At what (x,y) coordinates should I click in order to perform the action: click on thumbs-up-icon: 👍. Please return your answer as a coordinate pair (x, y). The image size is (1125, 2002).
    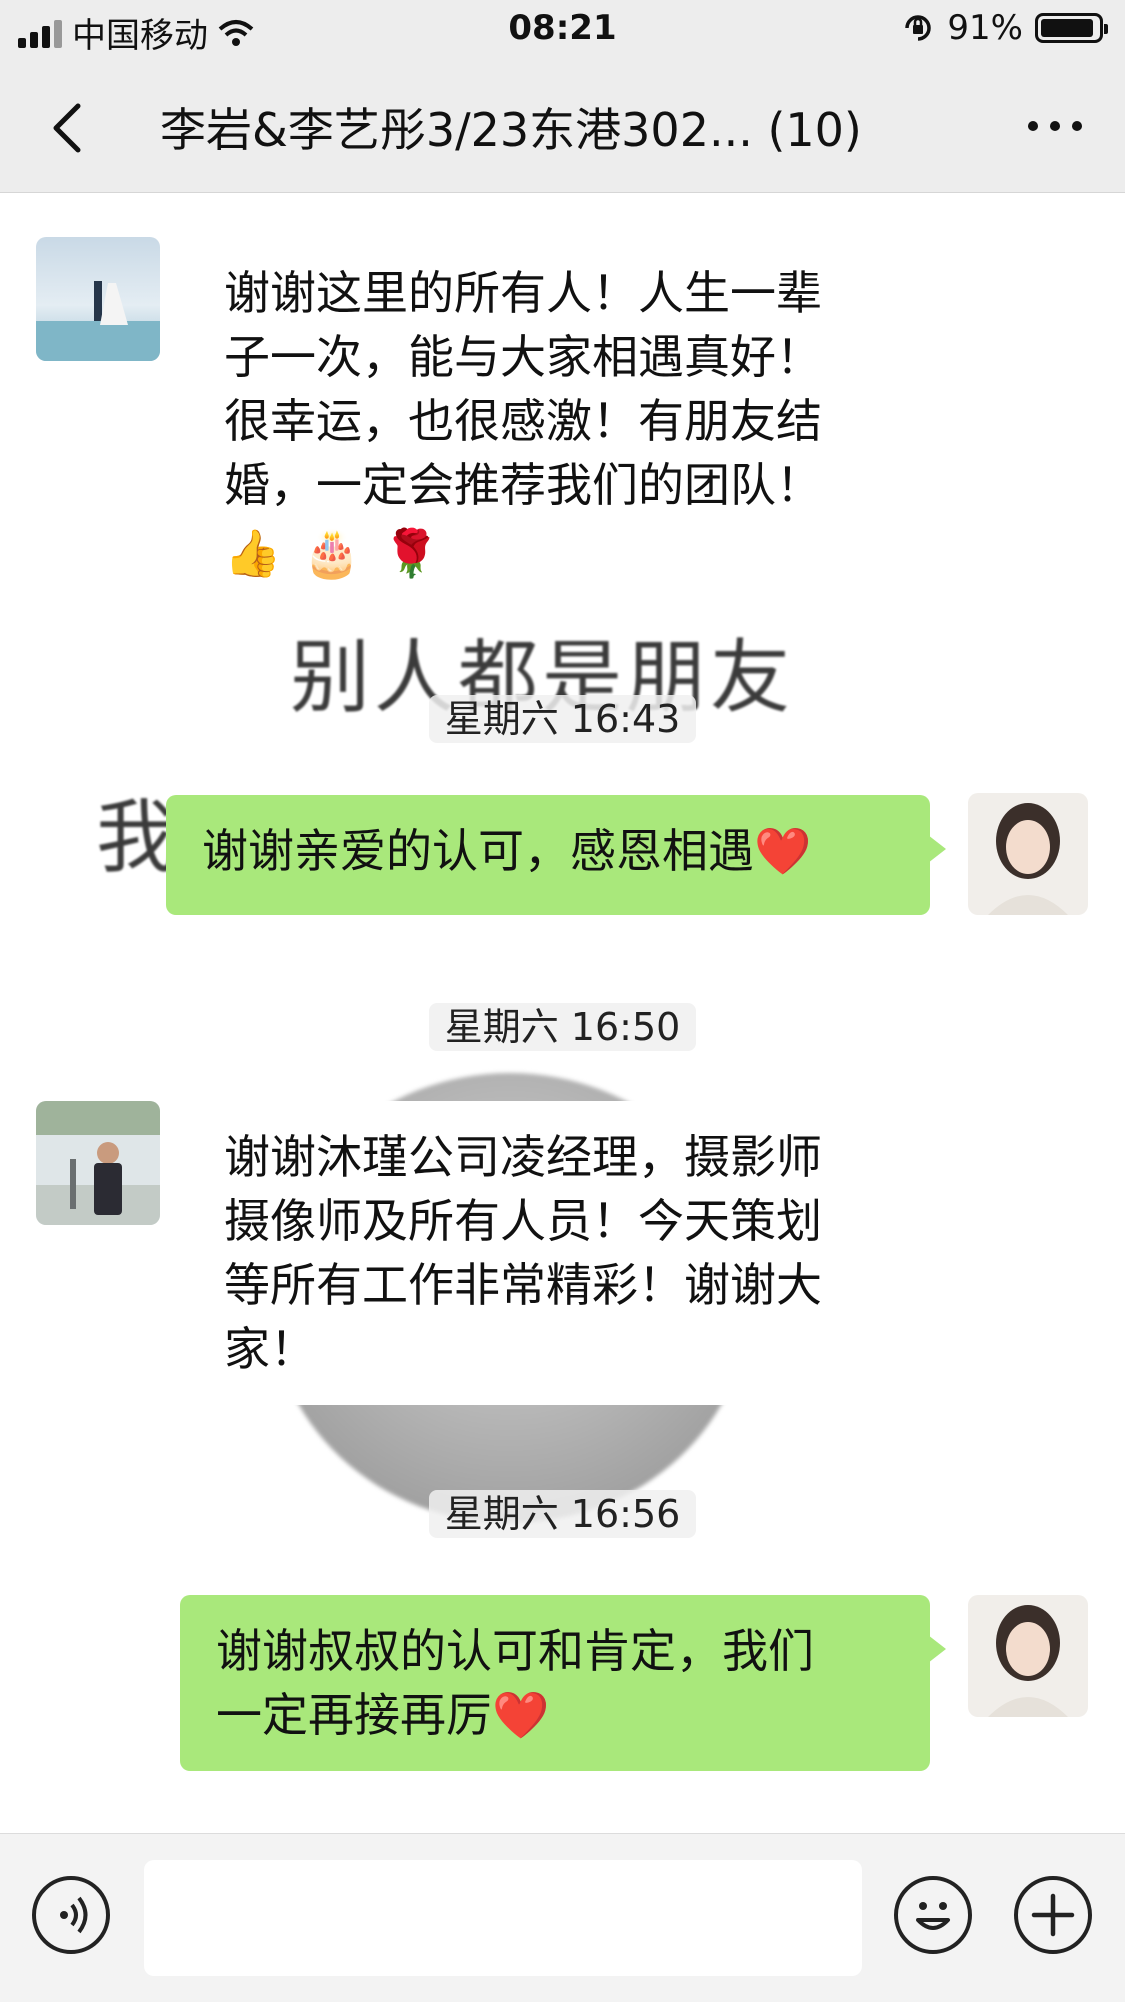
    Looking at the image, I should click on (253, 553).